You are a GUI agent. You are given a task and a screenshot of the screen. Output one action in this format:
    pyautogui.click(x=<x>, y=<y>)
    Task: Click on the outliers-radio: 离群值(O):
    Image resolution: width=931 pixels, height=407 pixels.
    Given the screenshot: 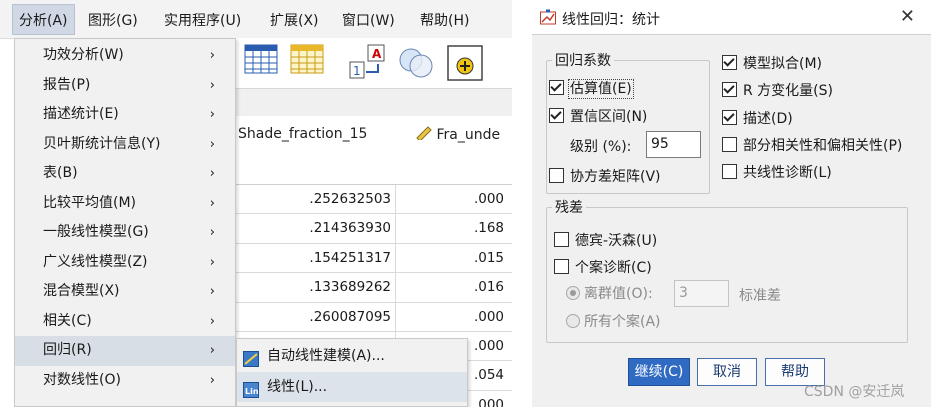 What is the action you would take?
    pyautogui.click(x=609, y=294)
    